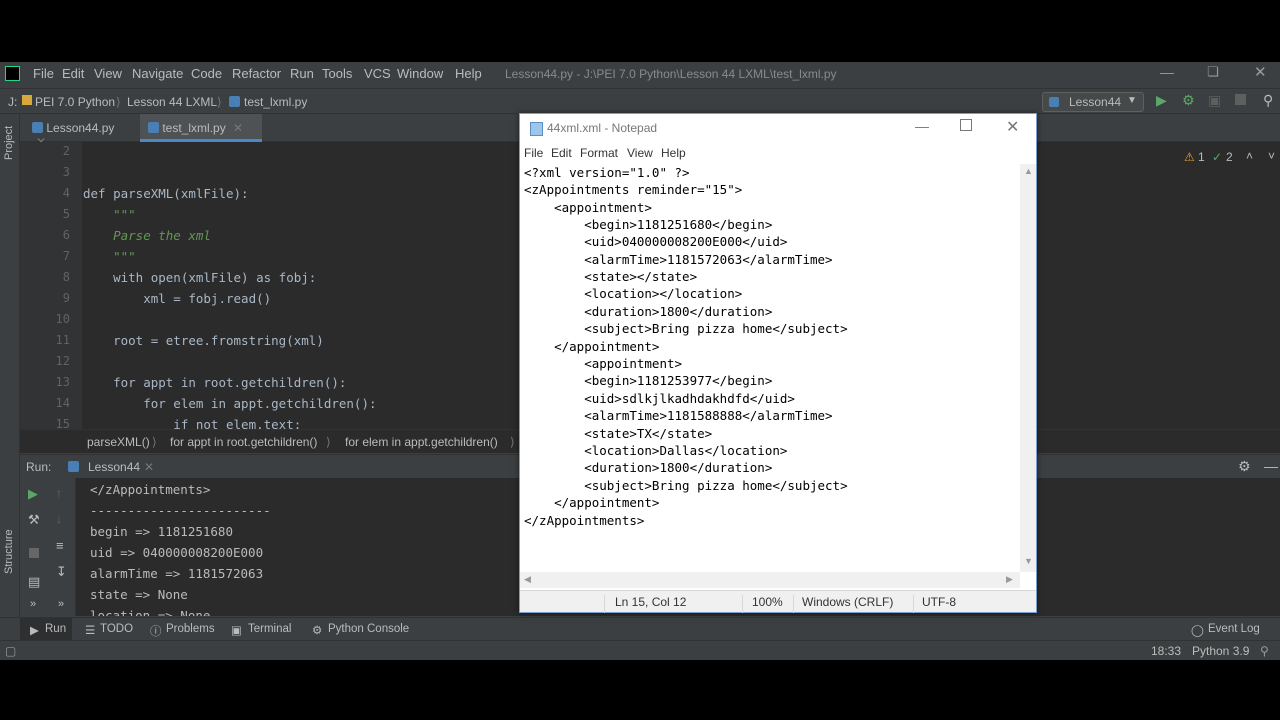  Describe the element at coordinates (1166, 651) in the screenshot. I see `cursor-position: 18:33` at that location.